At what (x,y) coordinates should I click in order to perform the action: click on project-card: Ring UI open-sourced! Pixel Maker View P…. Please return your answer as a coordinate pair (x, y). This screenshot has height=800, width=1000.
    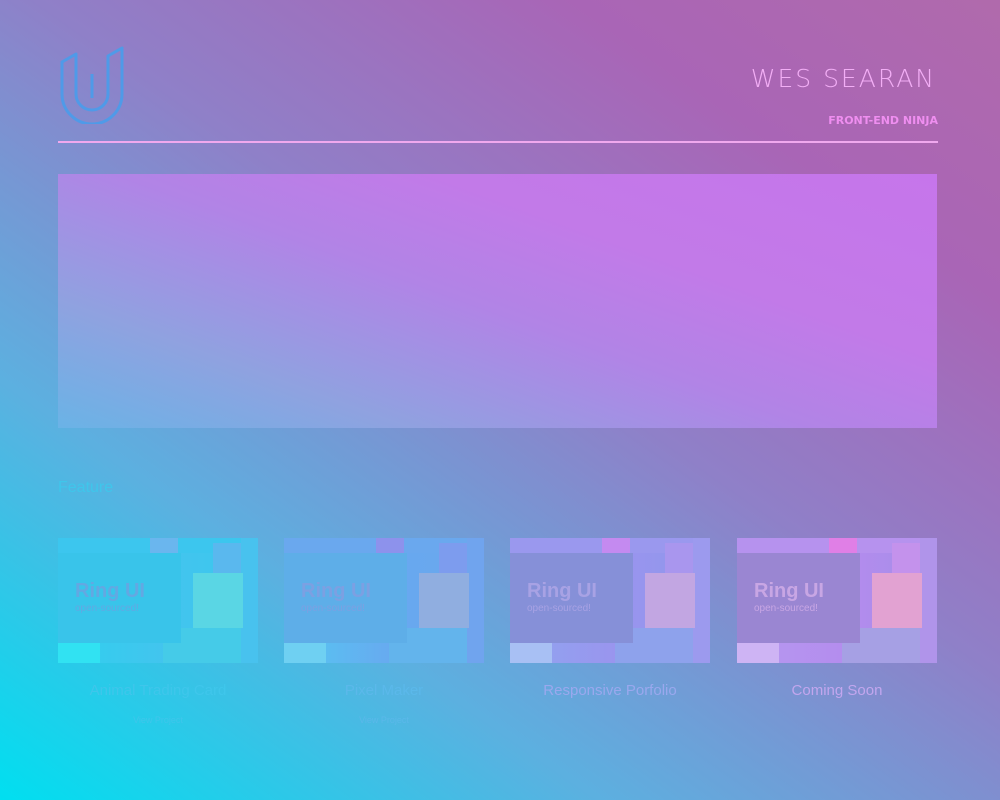
    Looking at the image, I should click on (384, 631).